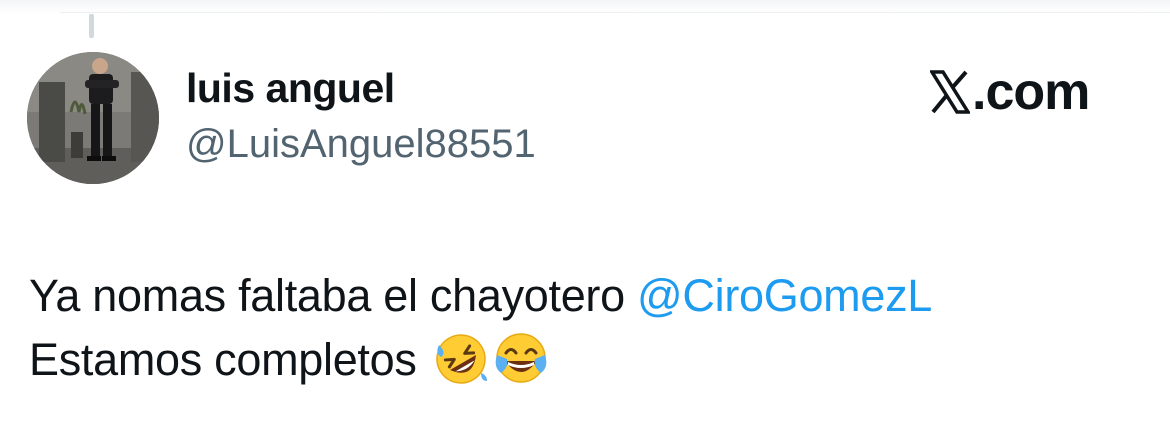 This screenshot has width=1170, height=431. I want to click on avatar, so click(93, 118).